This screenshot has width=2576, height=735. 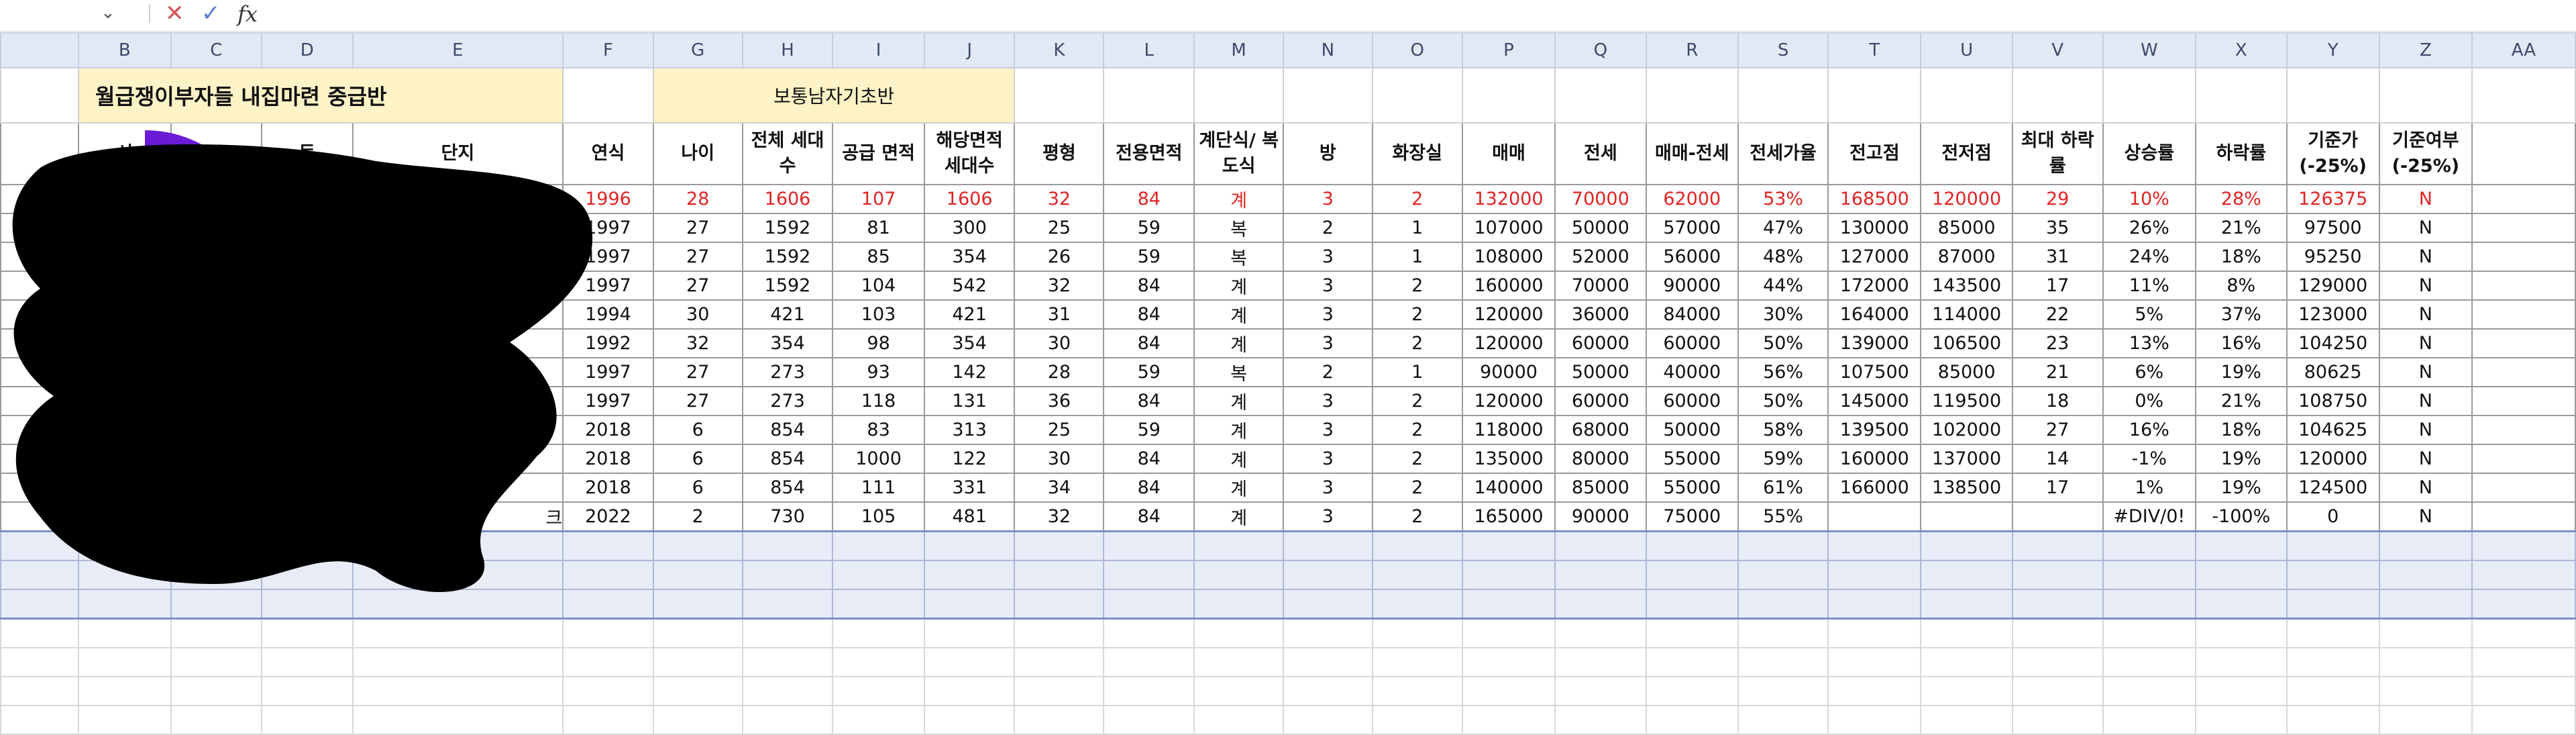 What do you see at coordinates (2333, 50) in the screenshot?
I see `column-header: Y` at bounding box center [2333, 50].